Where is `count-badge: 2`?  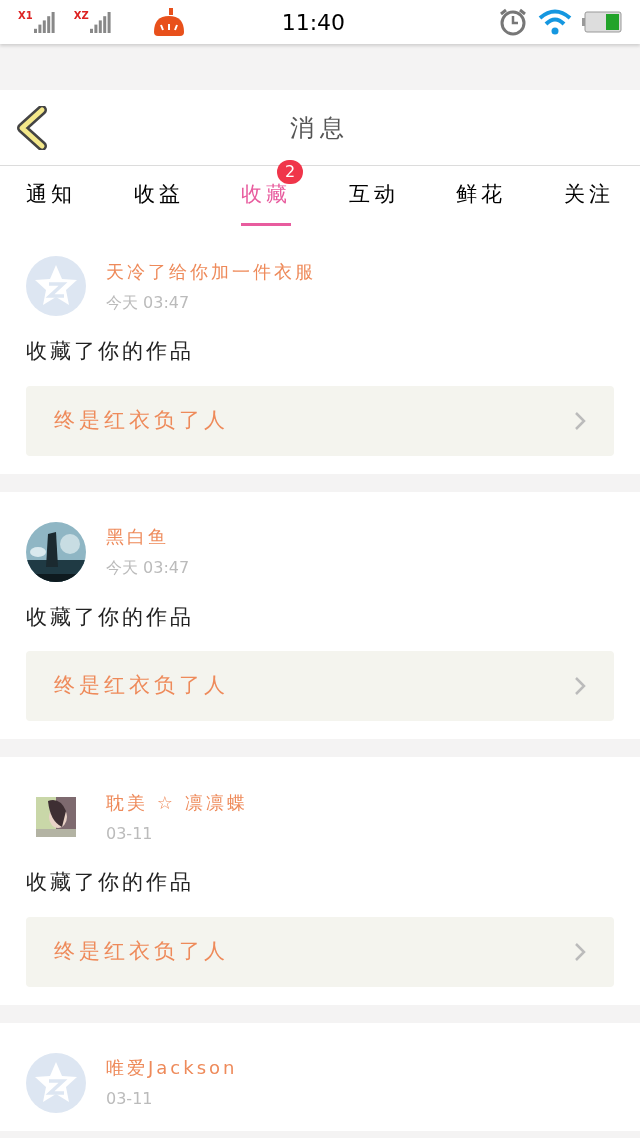
count-badge: 2 is located at coordinates (290, 172).